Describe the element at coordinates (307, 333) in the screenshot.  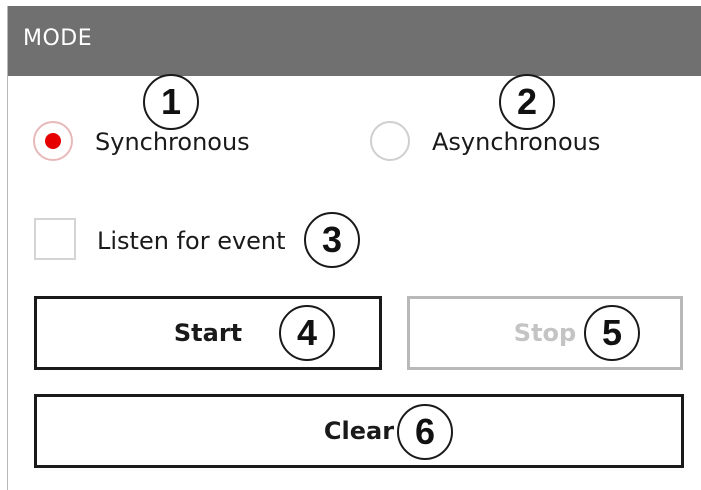
I see `callout-4: 4` at that location.